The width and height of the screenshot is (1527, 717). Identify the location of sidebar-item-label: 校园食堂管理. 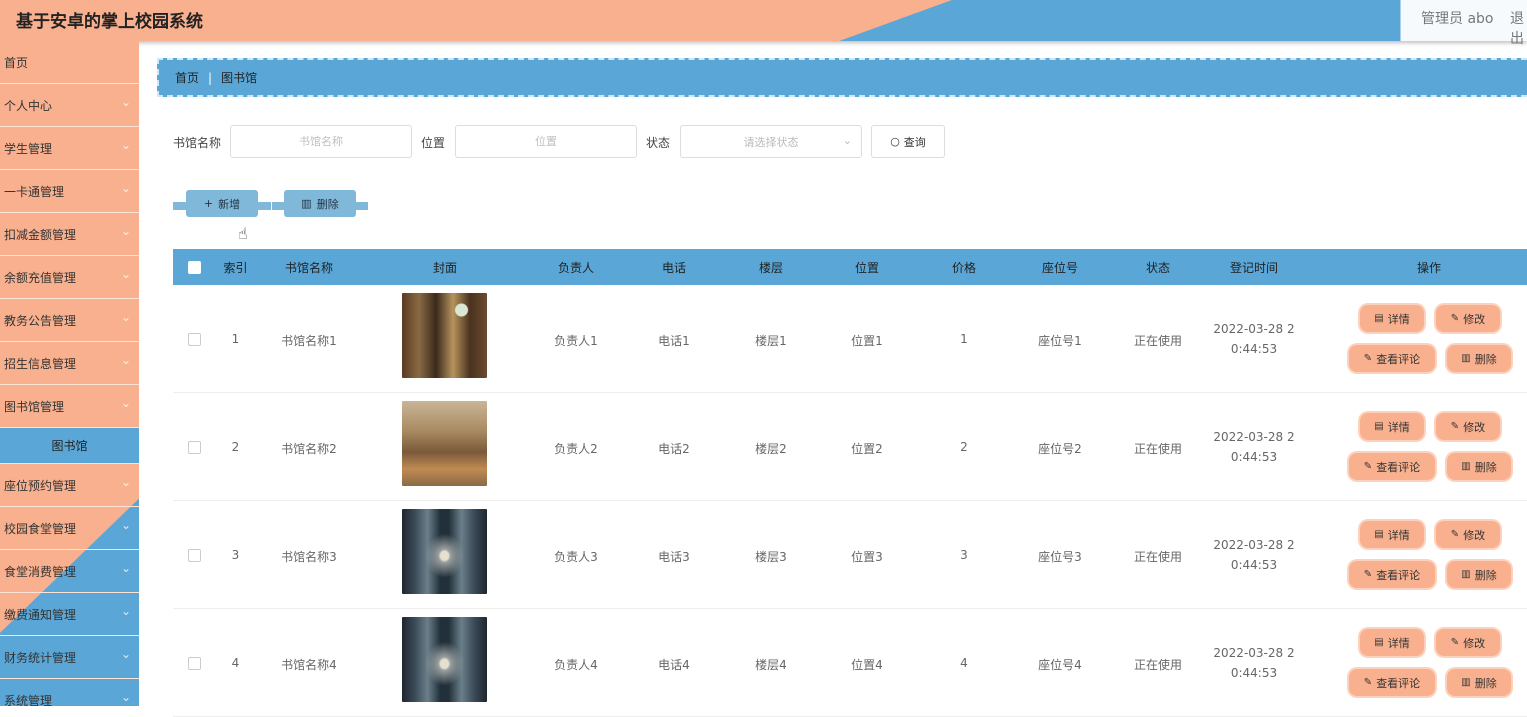
(40, 528).